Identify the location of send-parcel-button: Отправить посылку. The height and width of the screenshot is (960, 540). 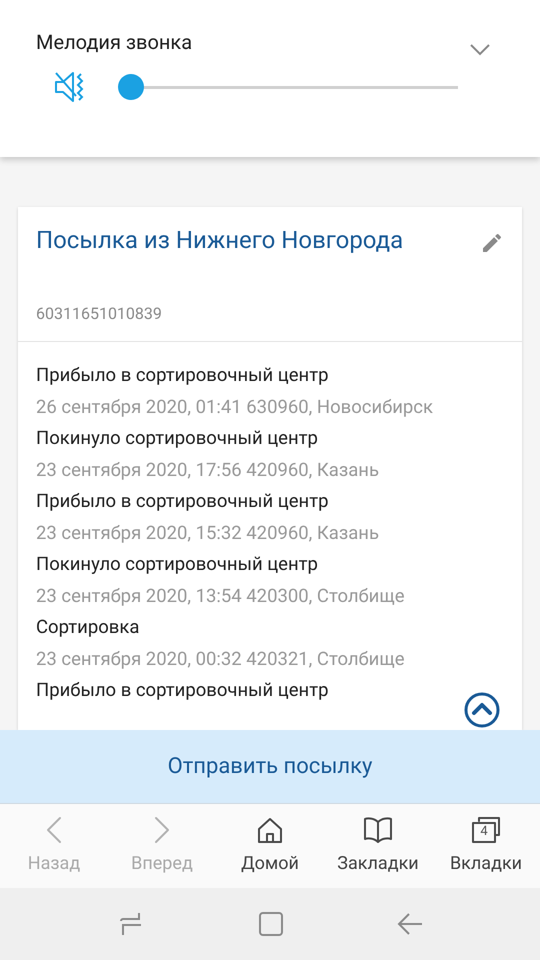
(270, 767).